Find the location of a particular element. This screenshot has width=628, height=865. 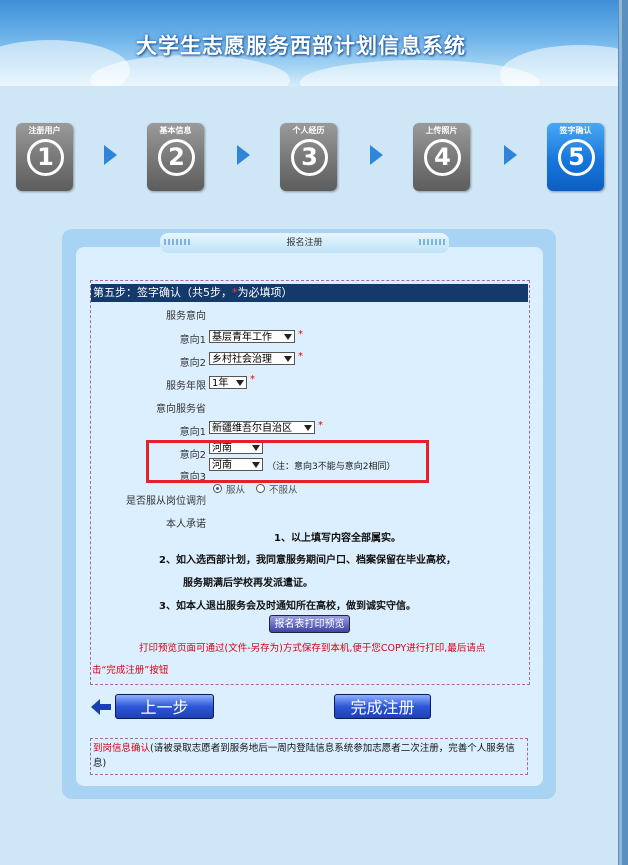

adjust-no-label: 不服从 is located at coordinates (283, 490).